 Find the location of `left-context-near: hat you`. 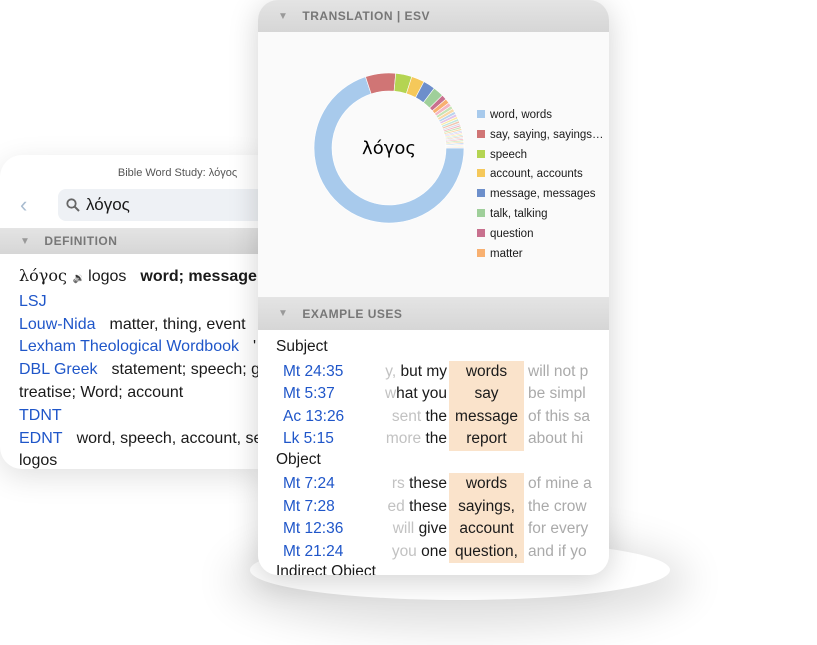

left-context-near: hat you is located at coordinates (421, 393).